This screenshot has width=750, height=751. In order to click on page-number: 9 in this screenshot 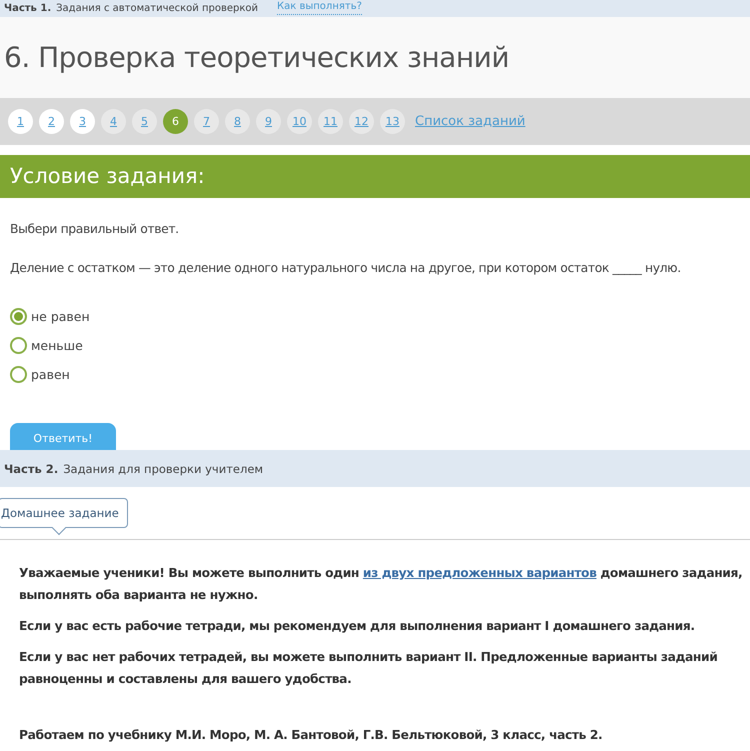, I will do `click(268, 121)`.